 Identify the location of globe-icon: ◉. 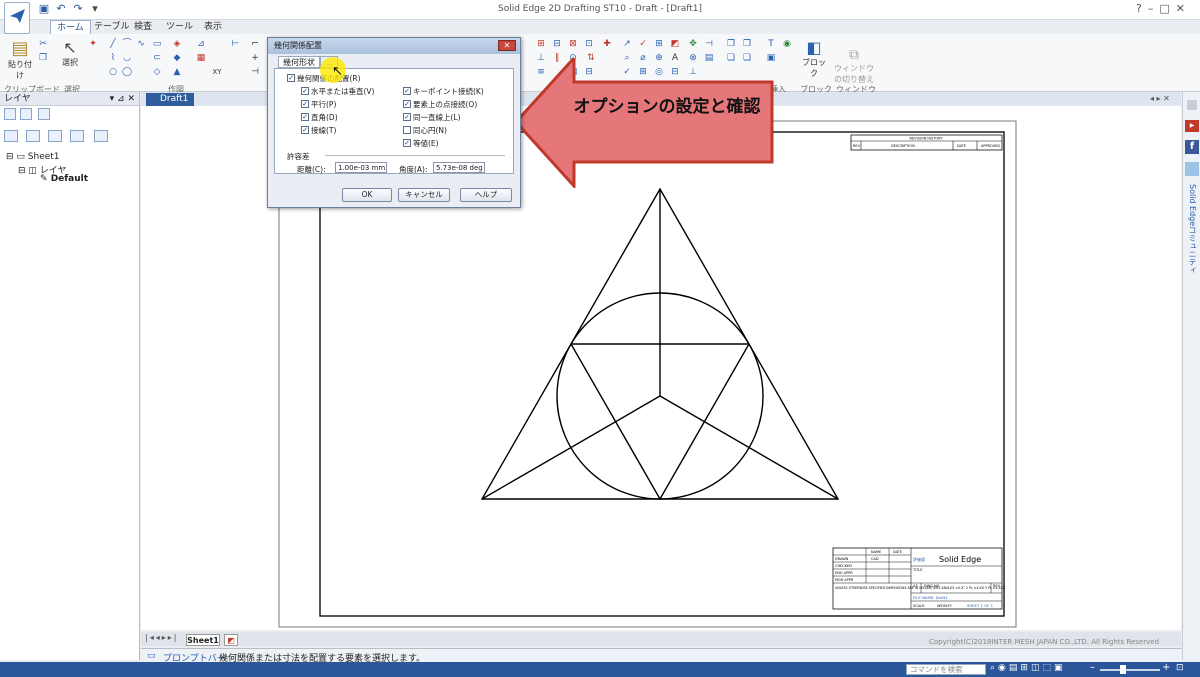
(787, 44).